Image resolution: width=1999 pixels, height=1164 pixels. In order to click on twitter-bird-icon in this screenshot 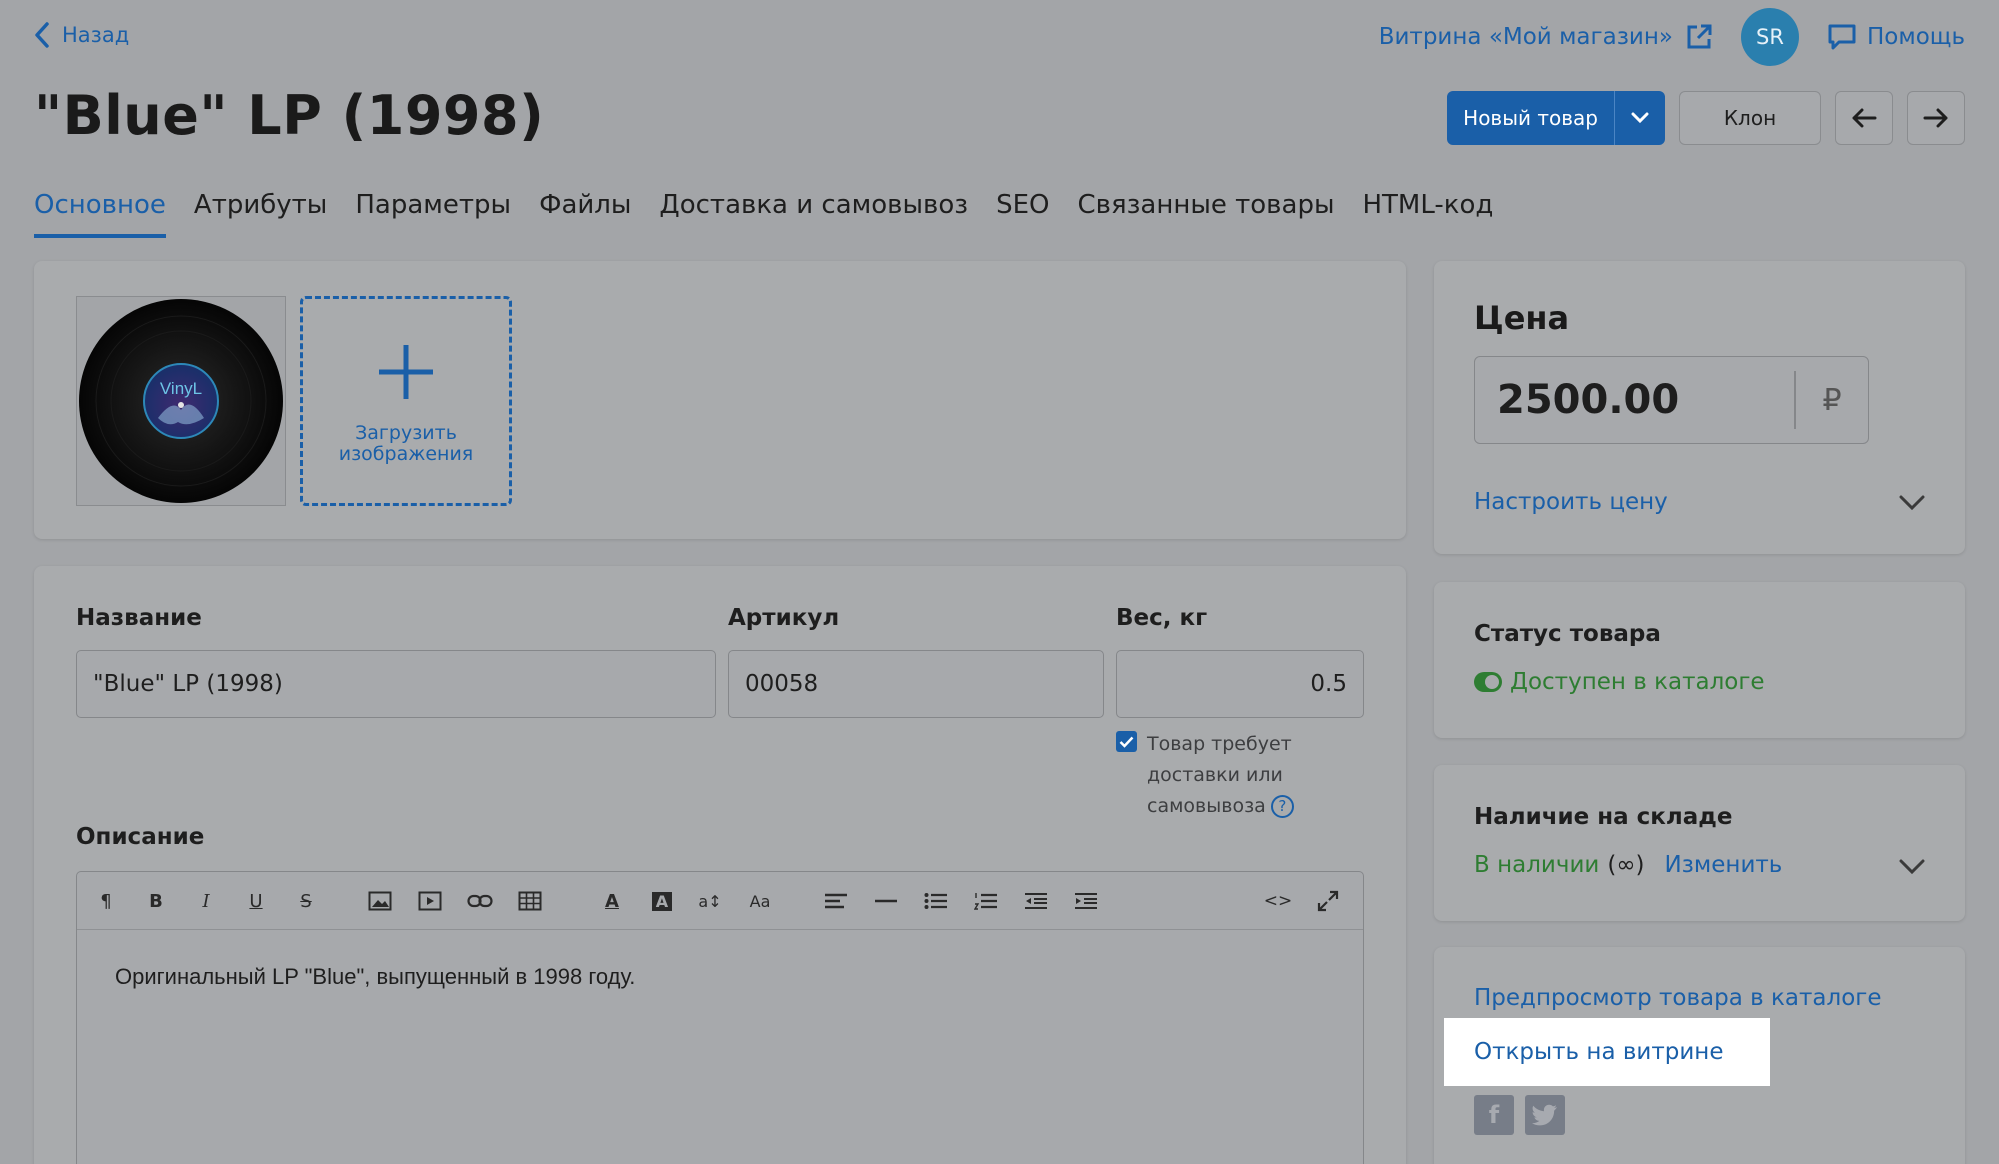, I will do `click(1544, 1115)`.